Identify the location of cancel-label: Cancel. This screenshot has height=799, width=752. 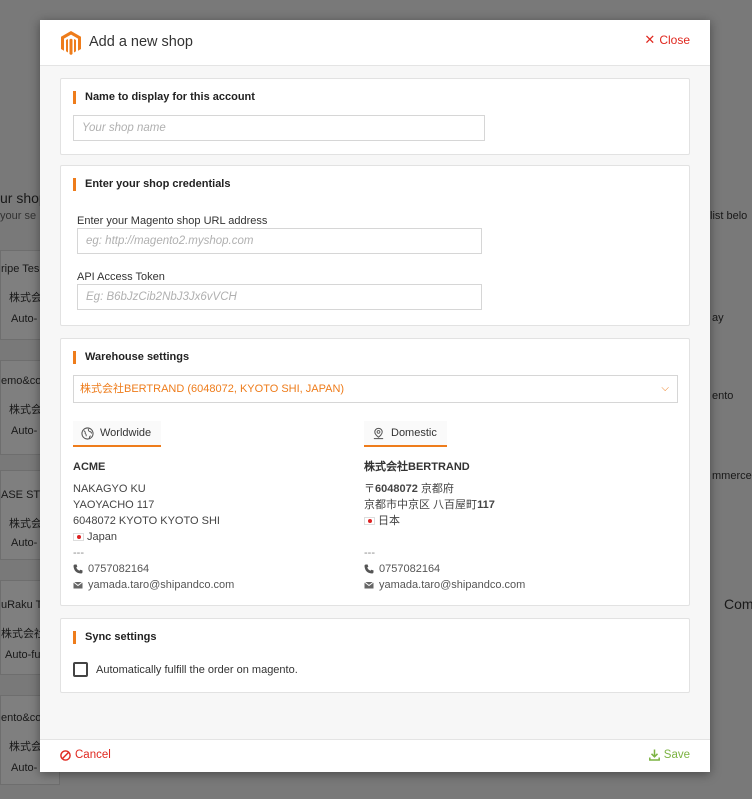
(93, 755).